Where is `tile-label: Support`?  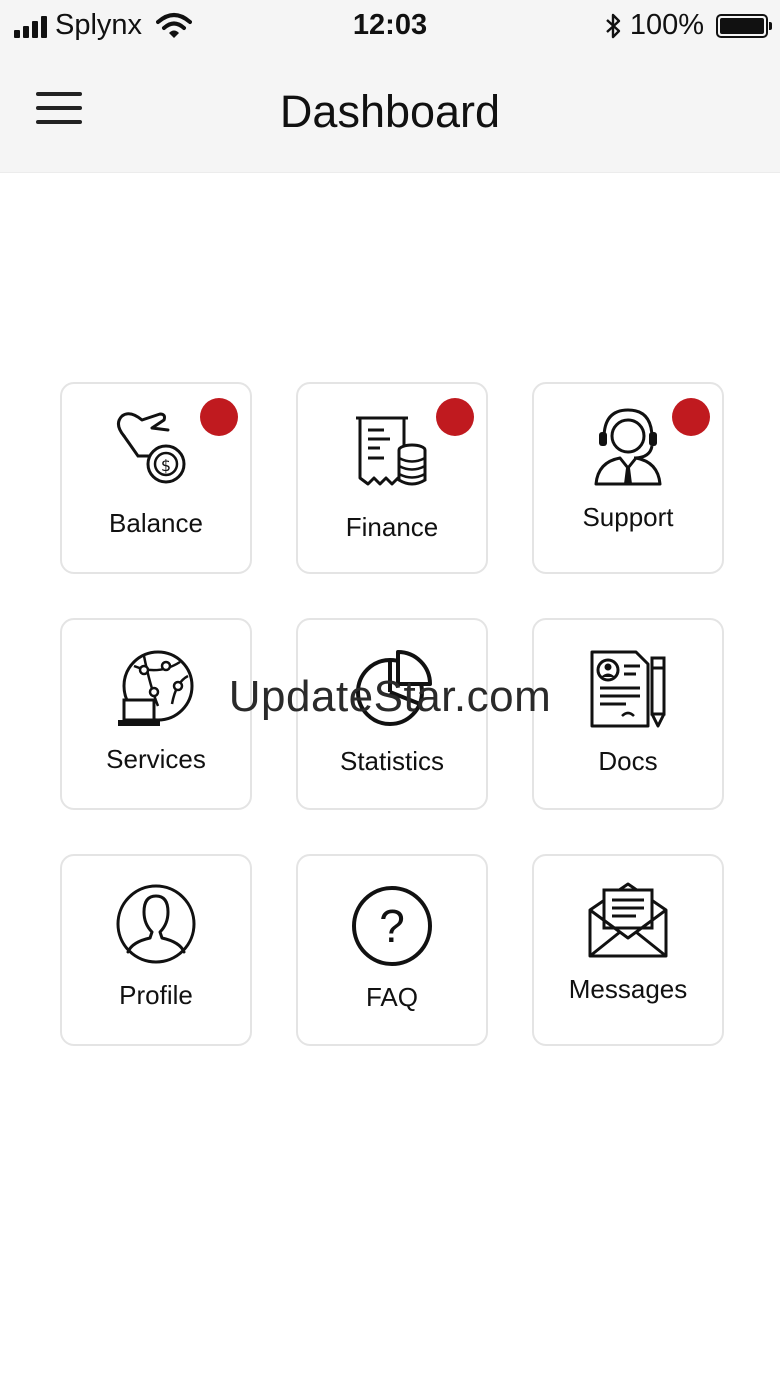 tile-label: Support is located at coordinates (628, 517).